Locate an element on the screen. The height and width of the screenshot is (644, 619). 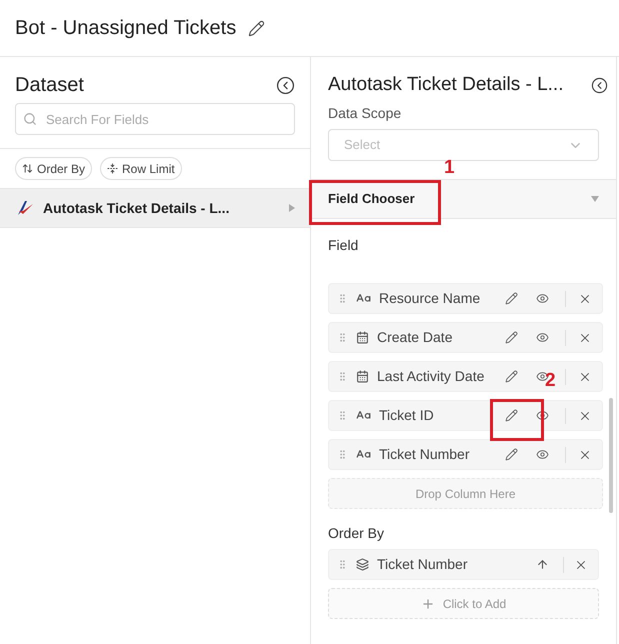
scrollbar-thumb is located at coordinates (611, 455).